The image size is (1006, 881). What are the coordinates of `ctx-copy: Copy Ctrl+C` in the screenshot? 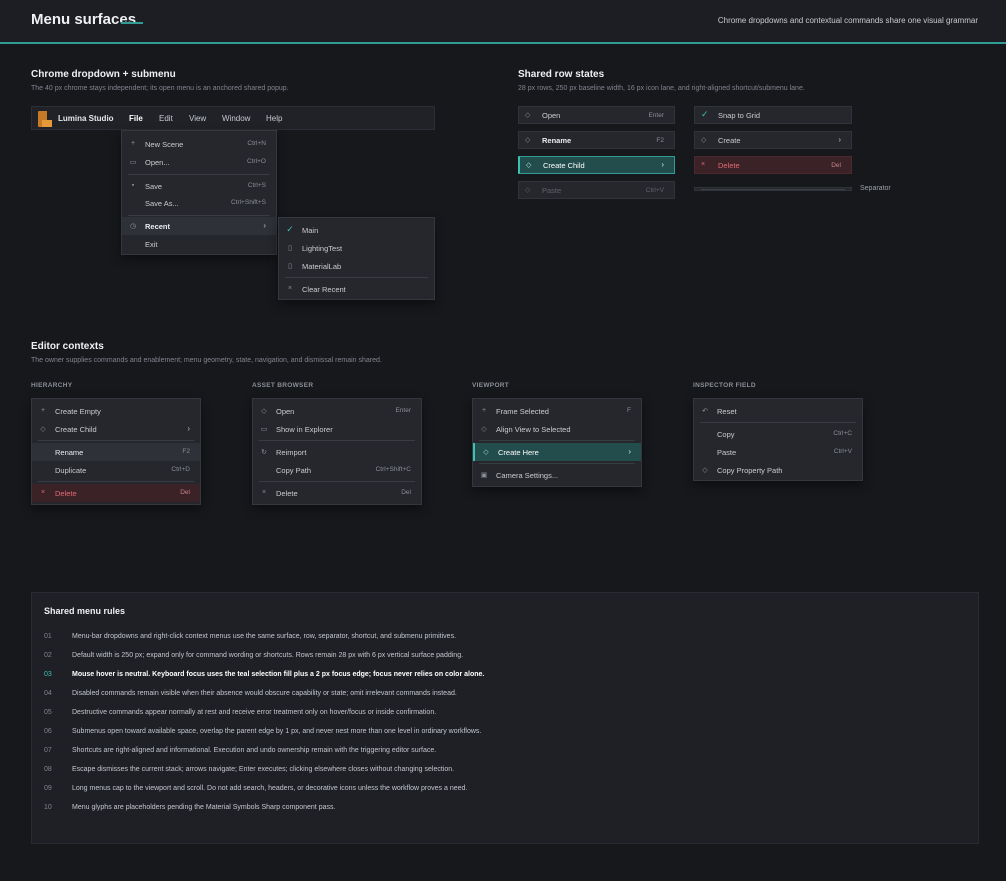 It's located at (778, 434).